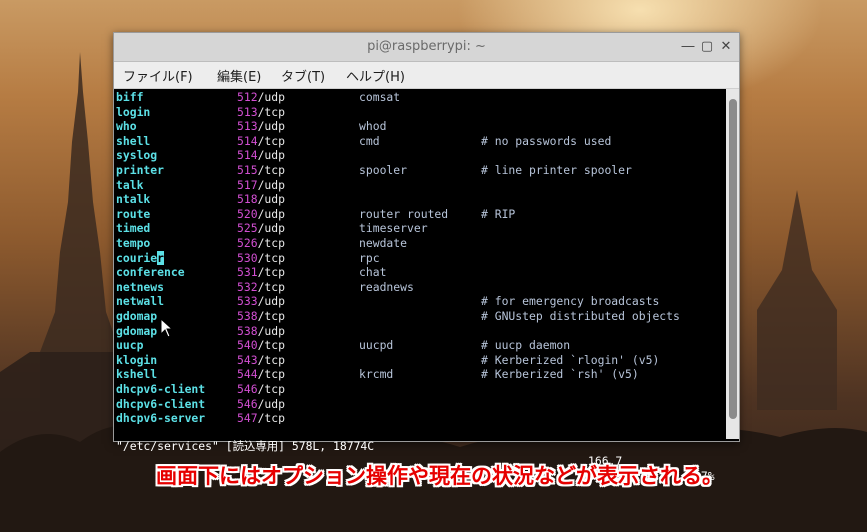 The image size is (867, 532). I want to click on service-comment: # line printer spooler, so click(556, 170).